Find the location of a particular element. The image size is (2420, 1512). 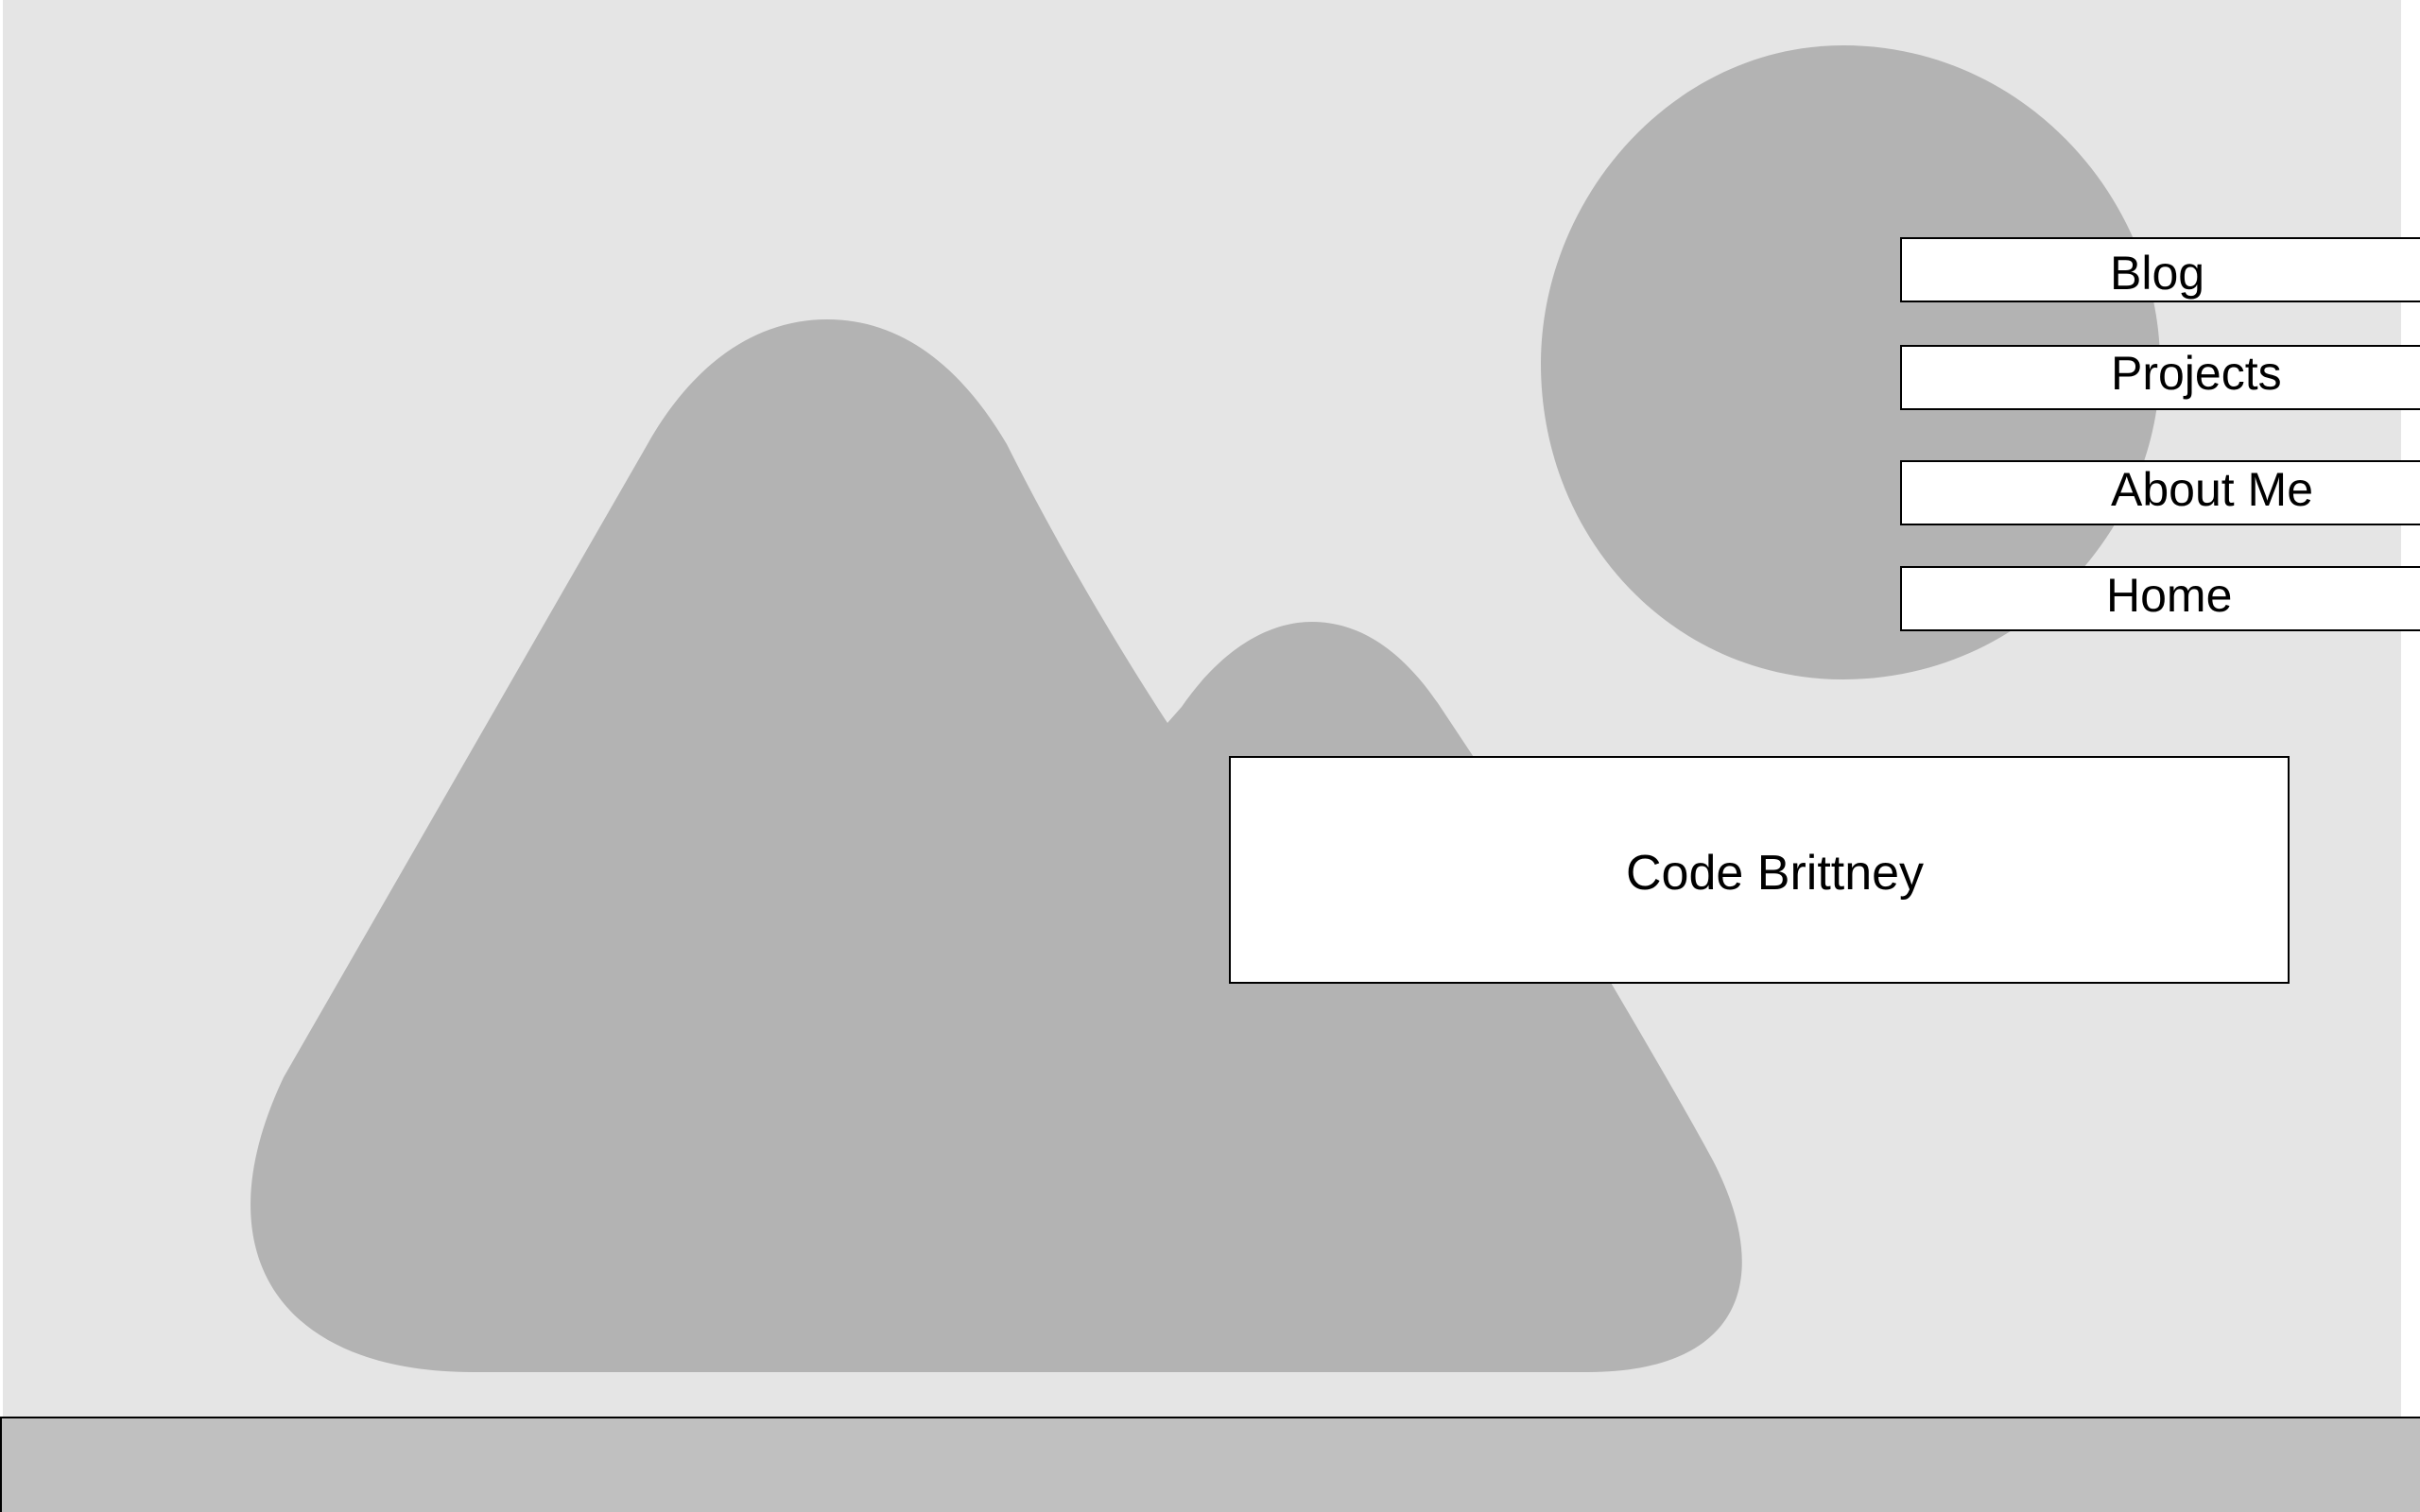

nav-home-button: Home is located at coordinates (2160, 598).